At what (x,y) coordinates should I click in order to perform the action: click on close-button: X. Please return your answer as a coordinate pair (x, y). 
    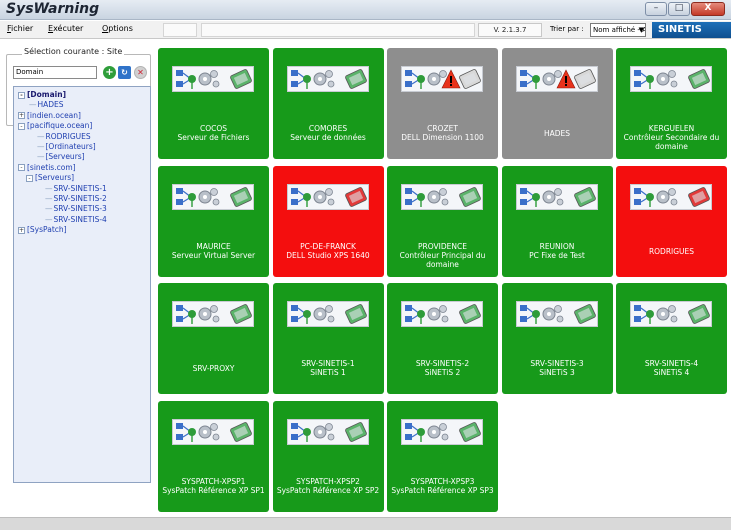
    Looking at the image, I should click on (708, 9).